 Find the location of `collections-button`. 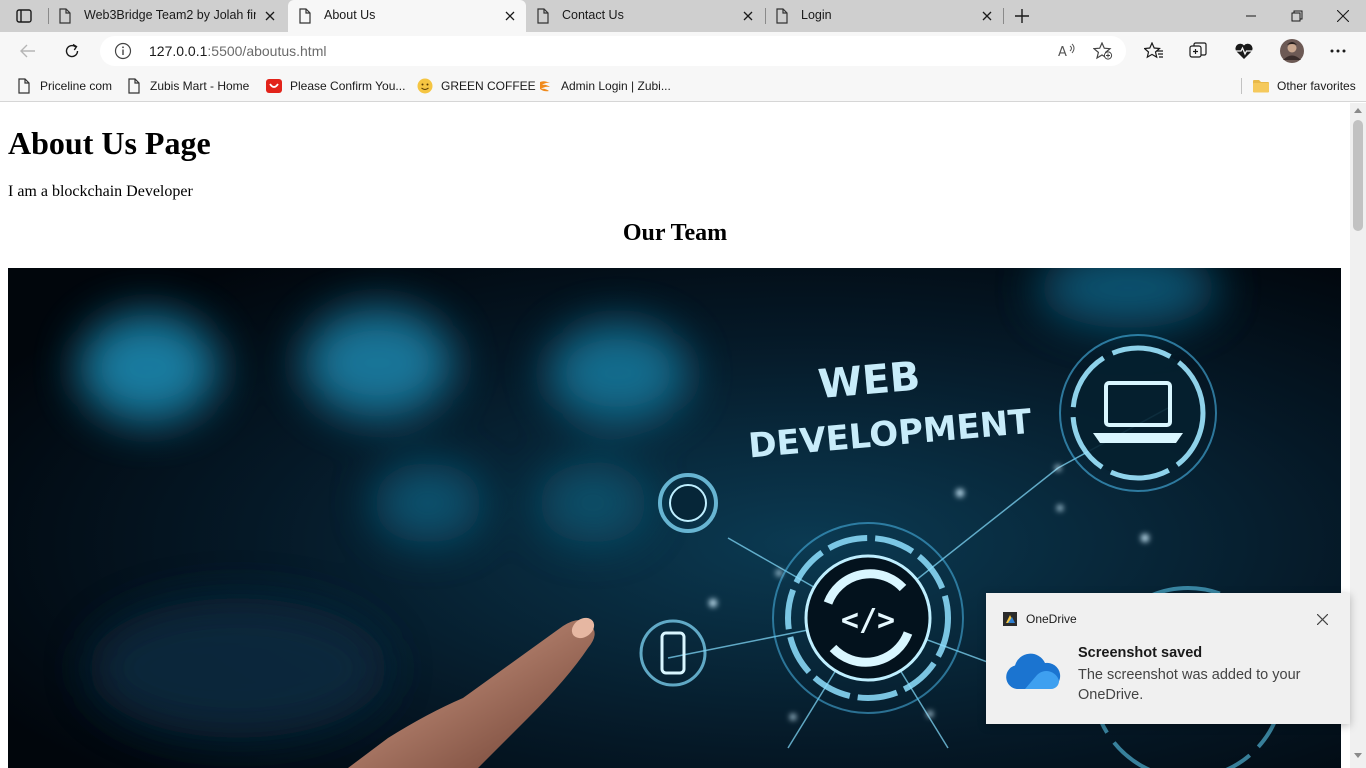

collections-button is located at coordinates (1198, 51).